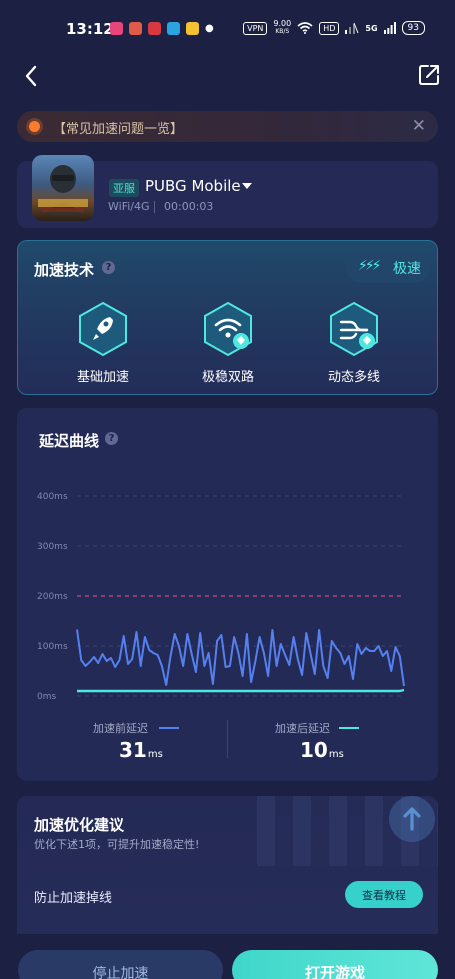 Image resolution: width=455 pixels, height=979 pixels. What do you see at coordinates (369, 266) in the screenshot?
I see `bolt-icon: ⚡⚡⚡` at bounding box center [369, 266].